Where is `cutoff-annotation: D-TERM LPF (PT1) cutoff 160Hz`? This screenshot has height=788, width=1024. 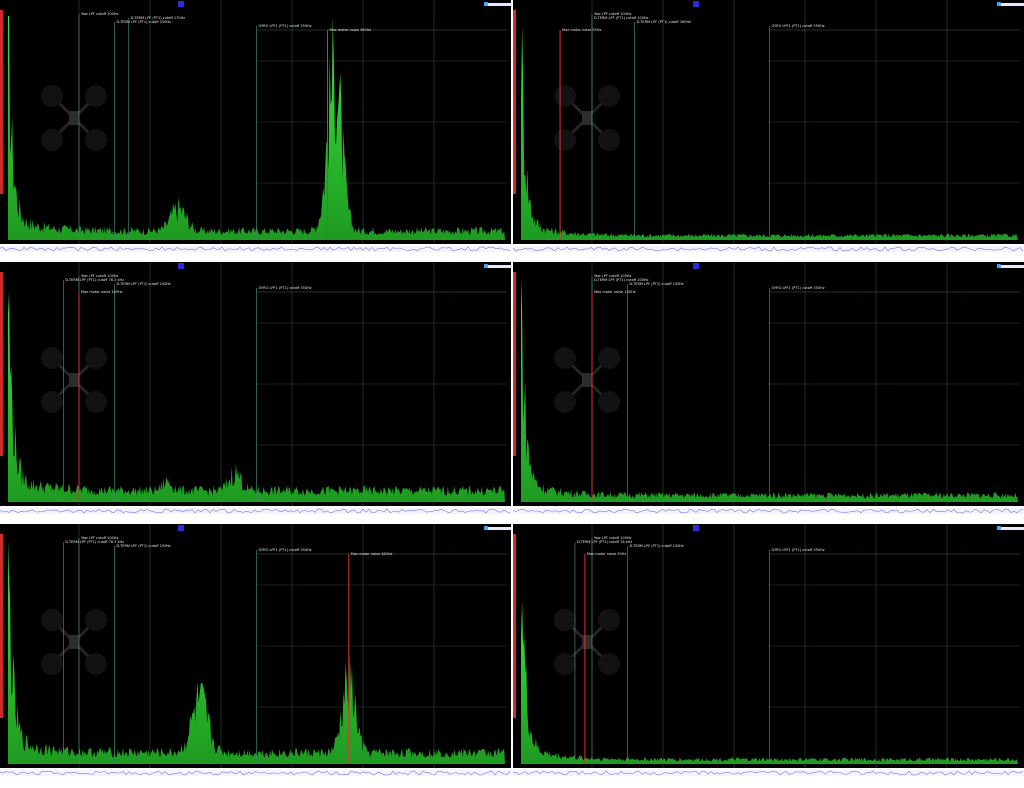 cutoff-annotation: D-TERM LPF (PT1) cutoff 160Hz is located at coordinates (663, 22).